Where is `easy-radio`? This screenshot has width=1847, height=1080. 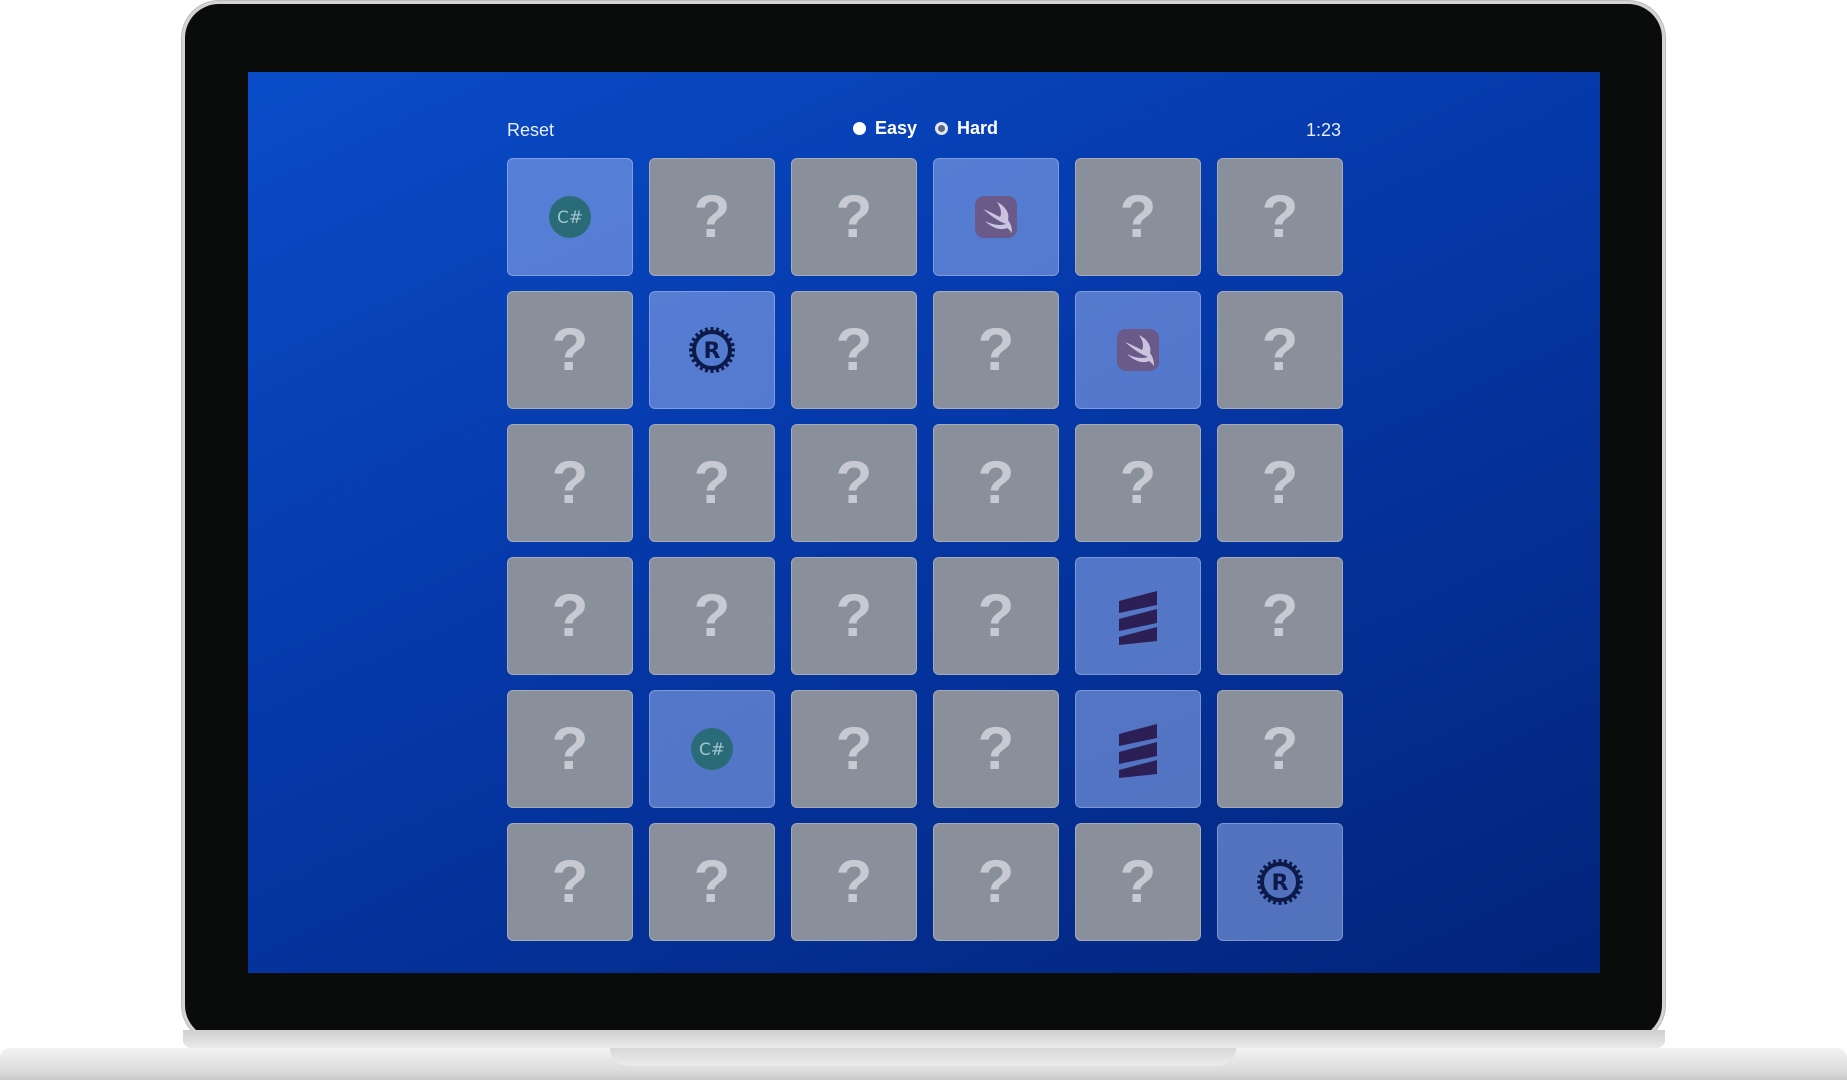
easy-radio is located at coordinates (859, 128).